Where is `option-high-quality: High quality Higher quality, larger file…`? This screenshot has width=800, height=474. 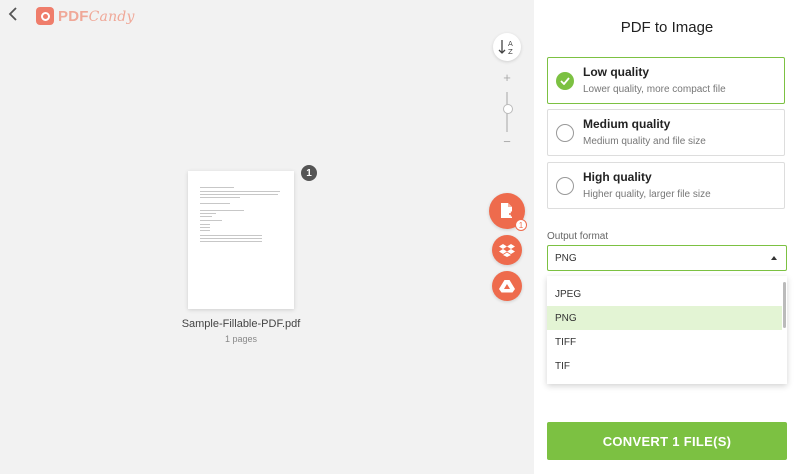
option-high-quality: High quality Higher quality, larger file… is located at coordinates (666, 185).